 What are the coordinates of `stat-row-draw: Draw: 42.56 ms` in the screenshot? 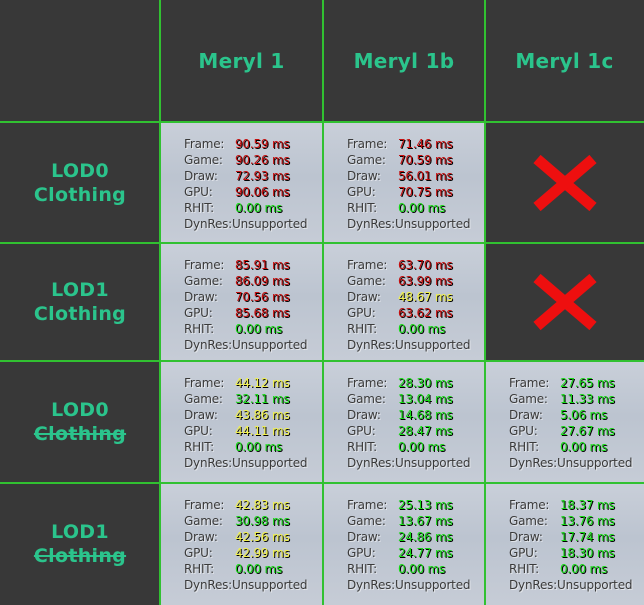 It's located at (245, 537).